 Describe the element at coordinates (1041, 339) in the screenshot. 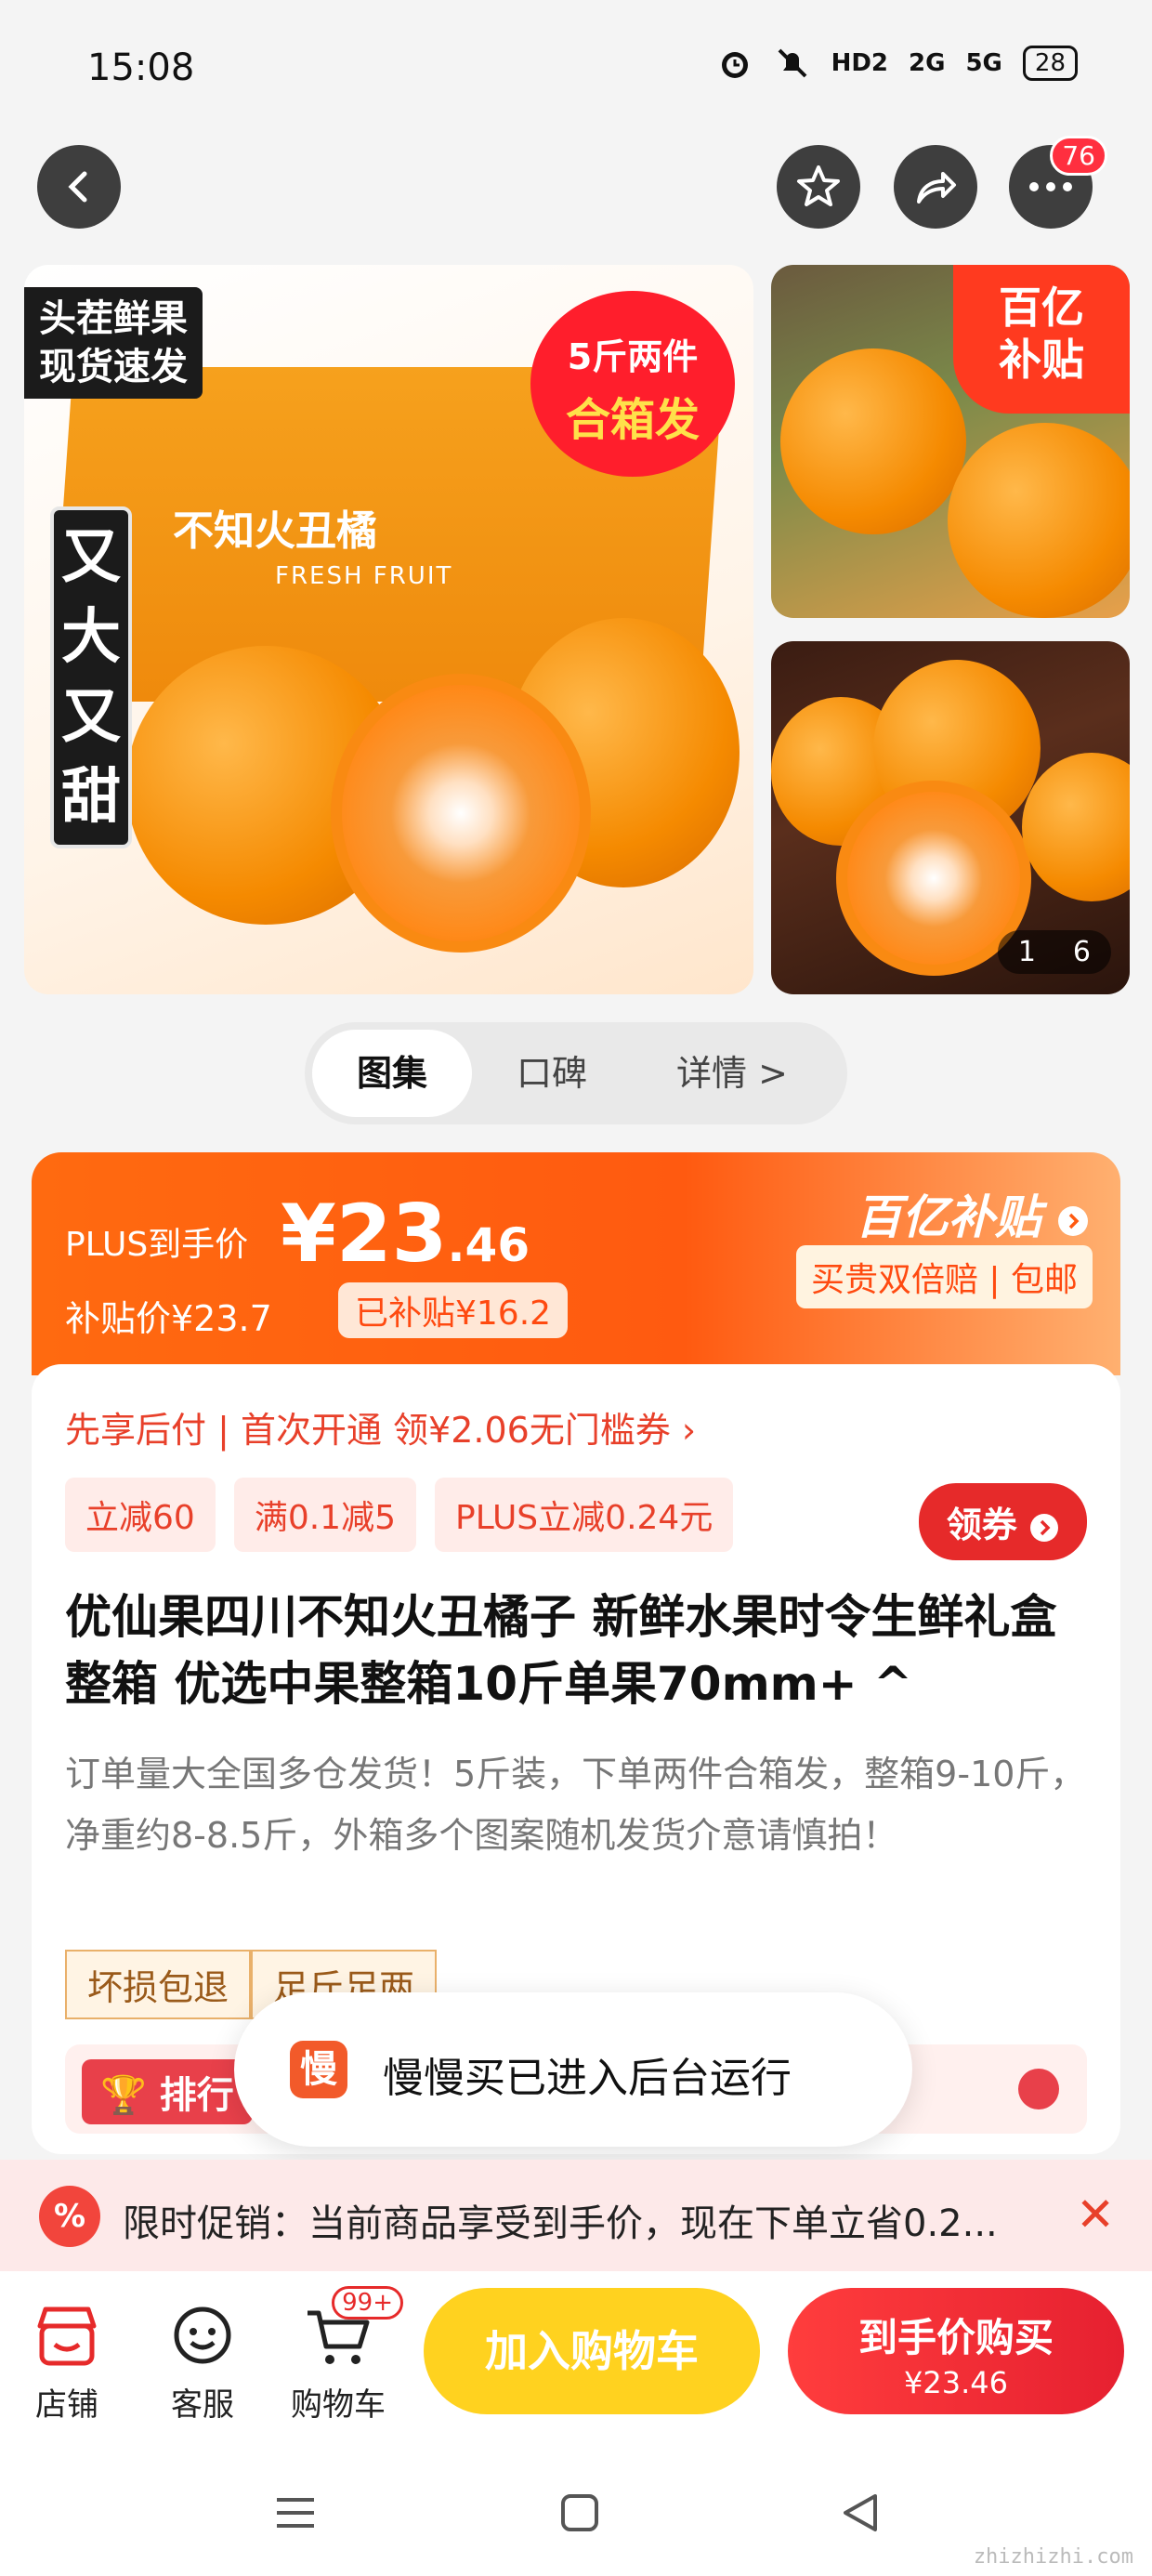

I see `subsidy-corner-badge: 百亿 补贴` at that location.